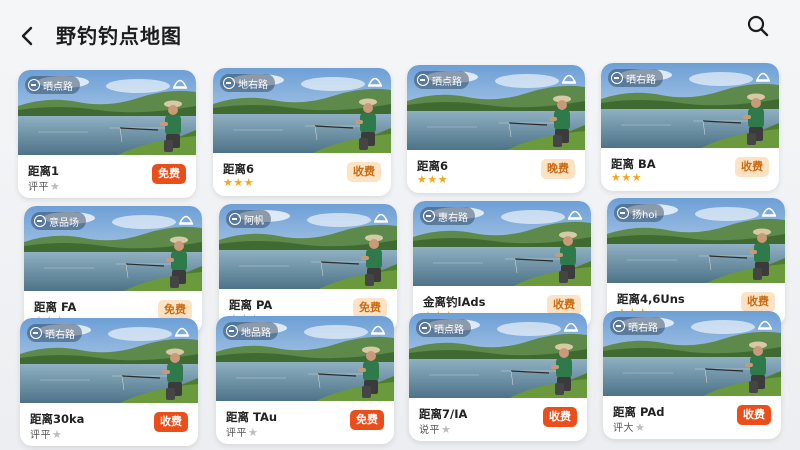 The width and height of the screenshot is (800, 450). What do you see at coordinates (558, 169) in the screenshot?
I see `fee-badge: 晚费` at bounding box center [558, 169].